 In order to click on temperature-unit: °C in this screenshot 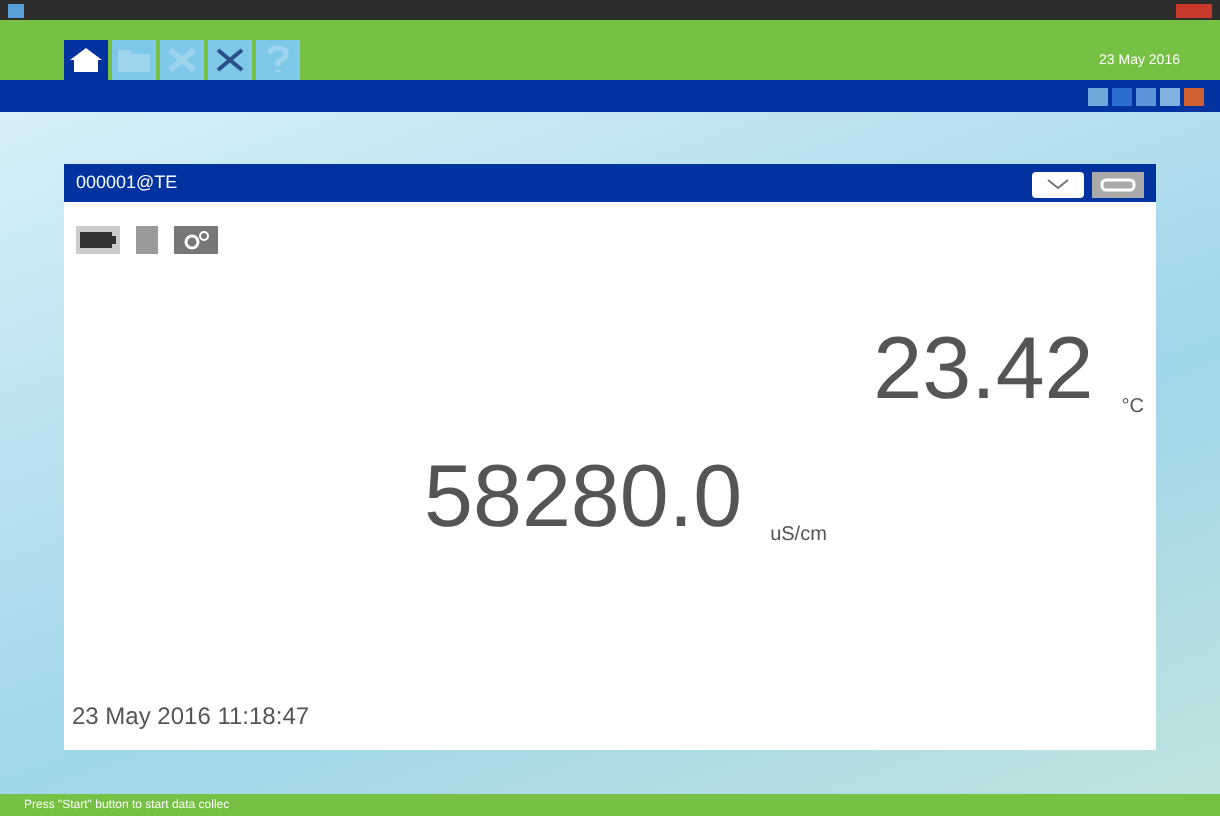, I will do `click(1132, 408)`.